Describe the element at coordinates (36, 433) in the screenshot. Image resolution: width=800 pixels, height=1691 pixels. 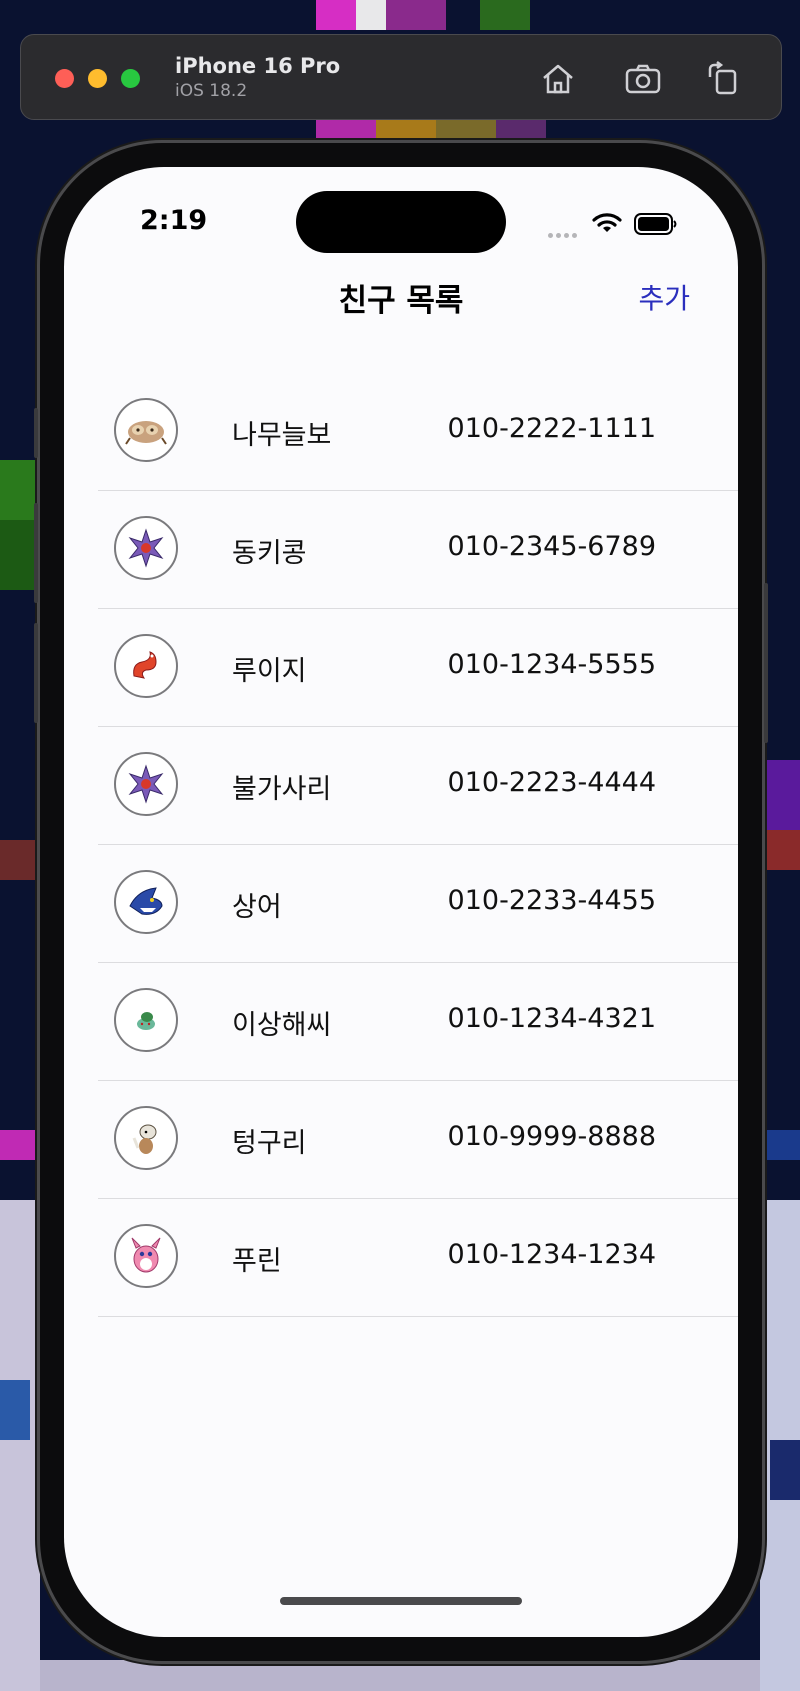
I see `action-button` at that location.